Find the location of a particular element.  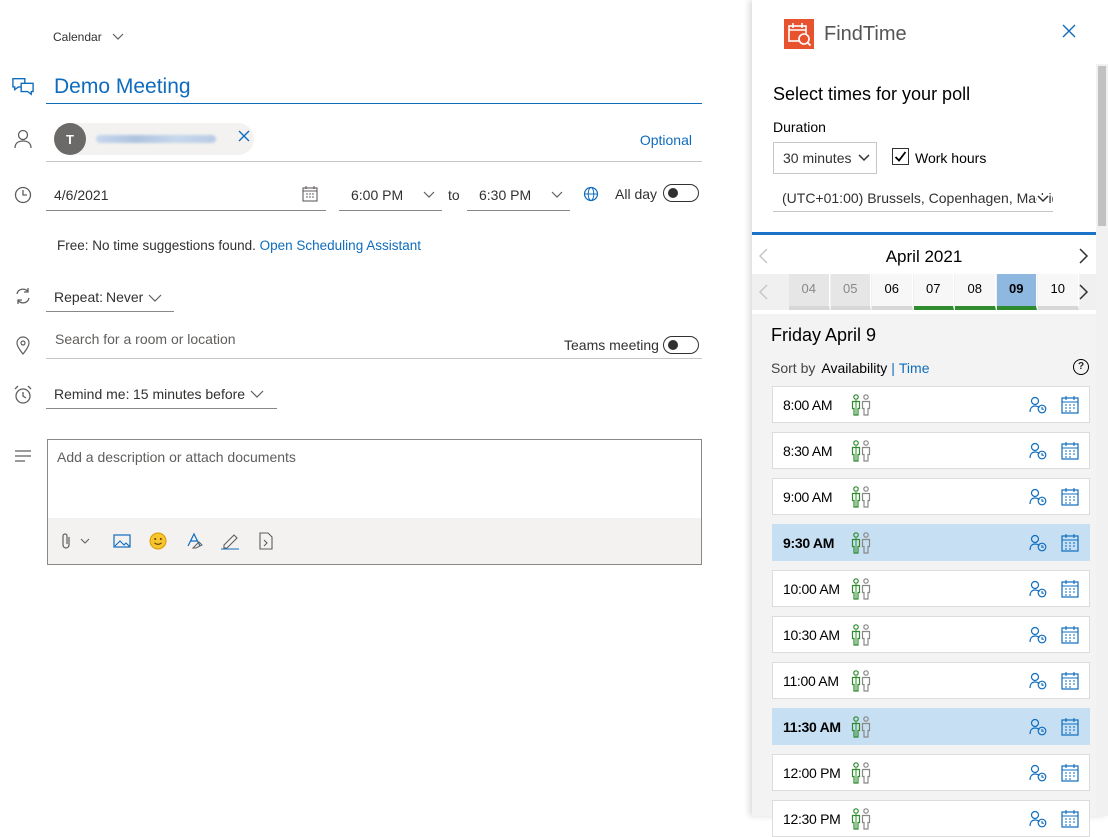

optional-link: Optional is located at coordinates (666, 140).